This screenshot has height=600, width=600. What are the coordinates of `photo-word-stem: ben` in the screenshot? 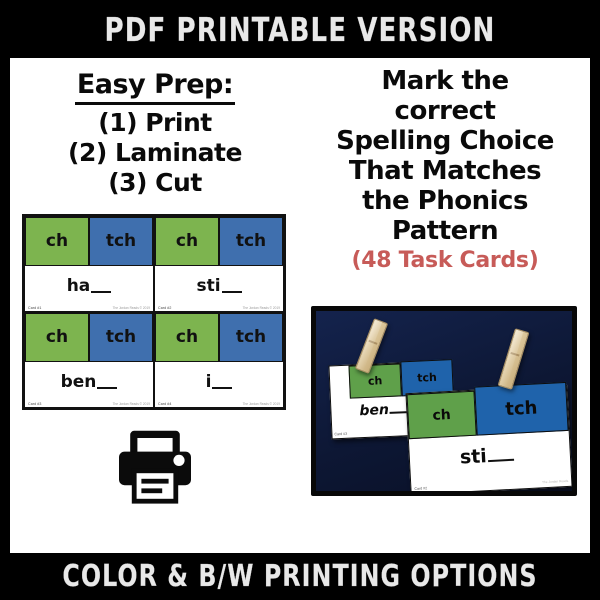 It's located at (374, 410).